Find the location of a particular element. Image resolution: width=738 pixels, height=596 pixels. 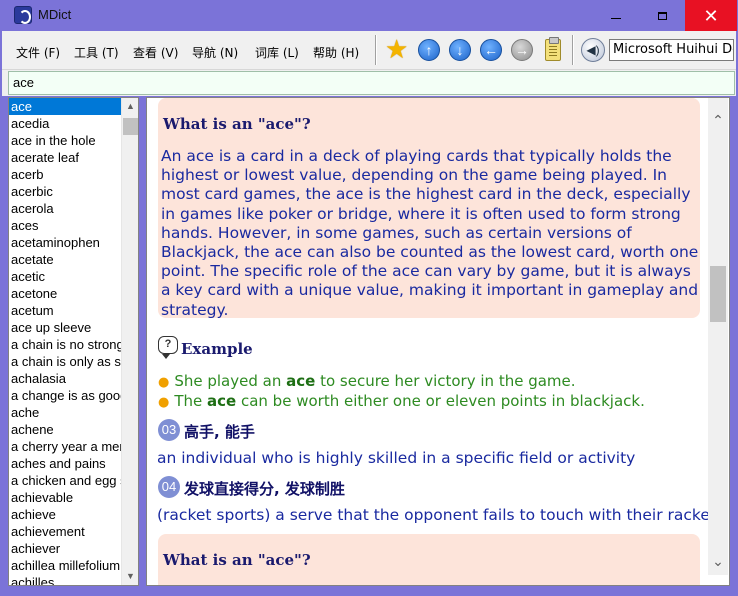

word-list-item: achieve is located at coordinates (65, 514).